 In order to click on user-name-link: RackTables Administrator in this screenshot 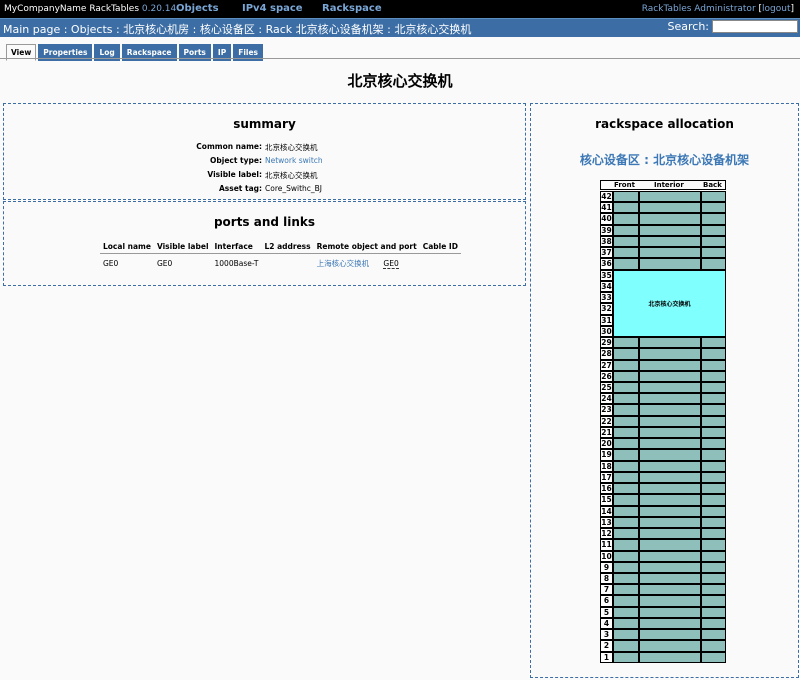, I will do `click(699, 9)`.